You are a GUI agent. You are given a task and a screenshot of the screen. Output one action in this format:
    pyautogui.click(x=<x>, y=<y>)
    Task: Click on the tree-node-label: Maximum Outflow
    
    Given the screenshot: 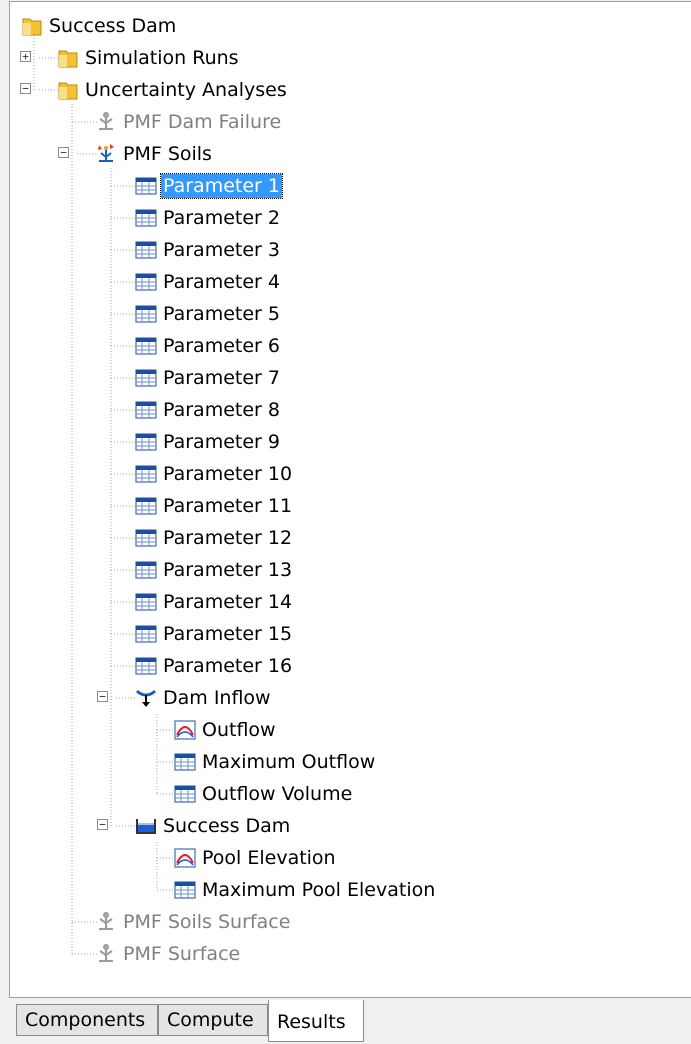 What is the action you would take?
    pyautogui.click(x=289, y=762)
    